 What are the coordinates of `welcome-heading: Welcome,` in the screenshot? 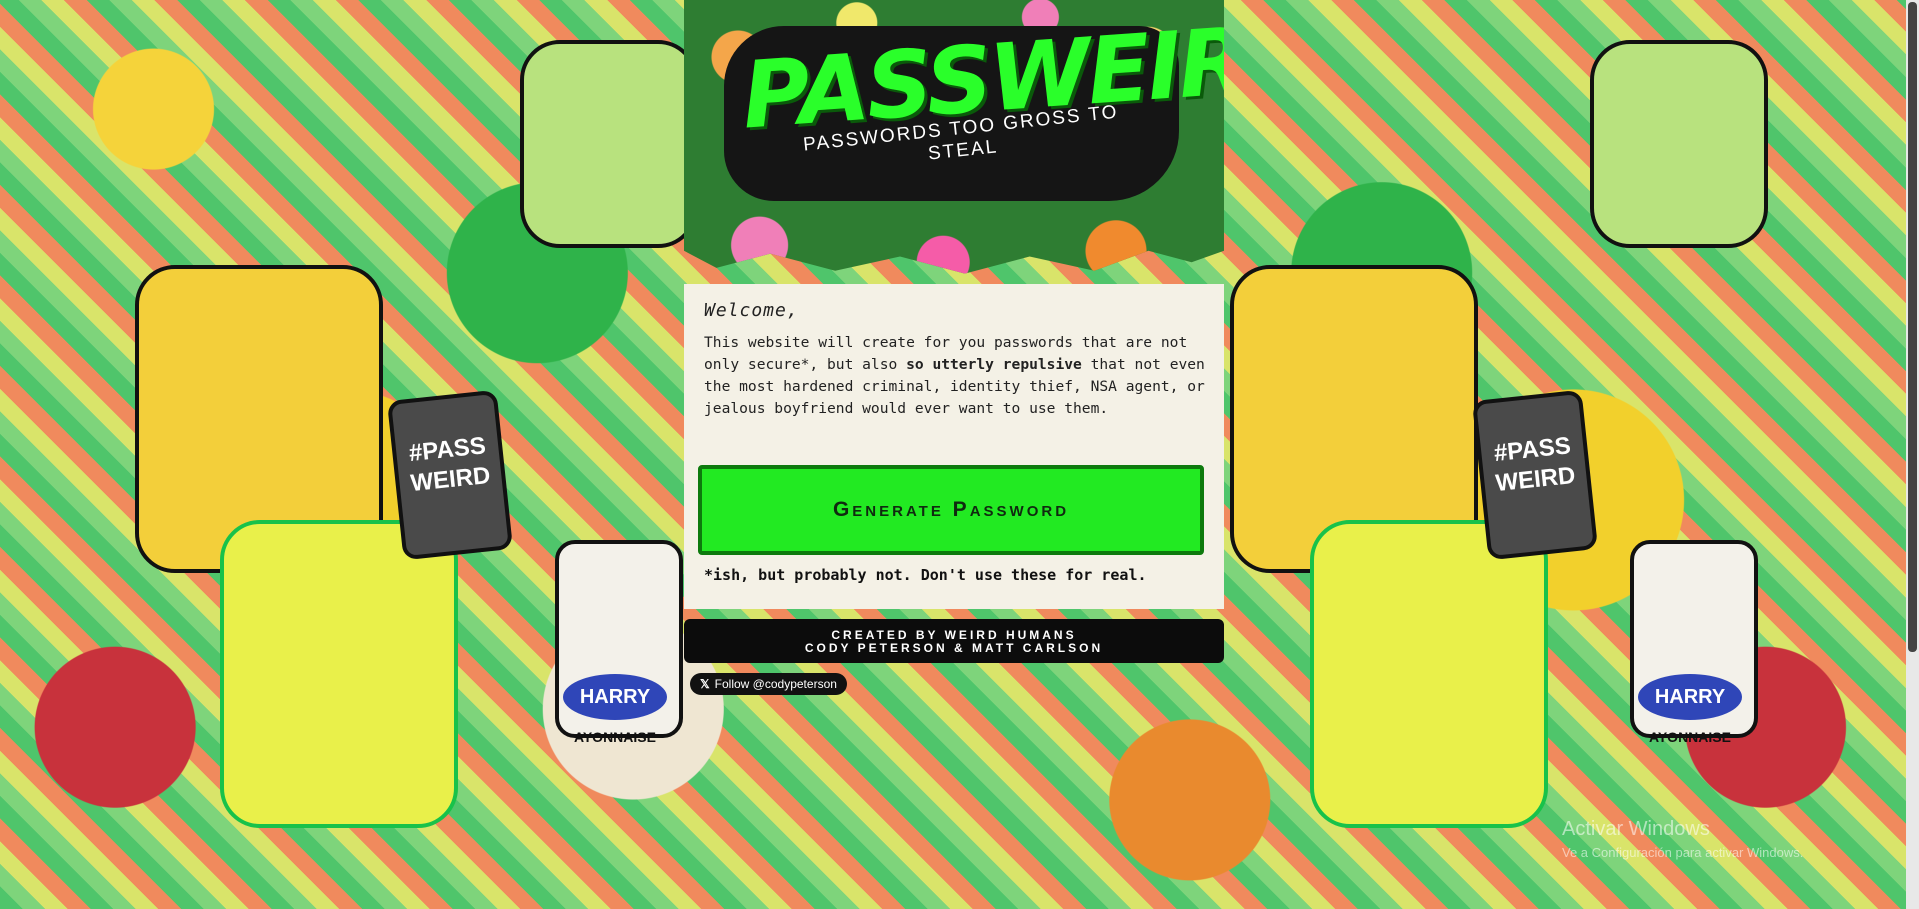 It's located at (751, 310).